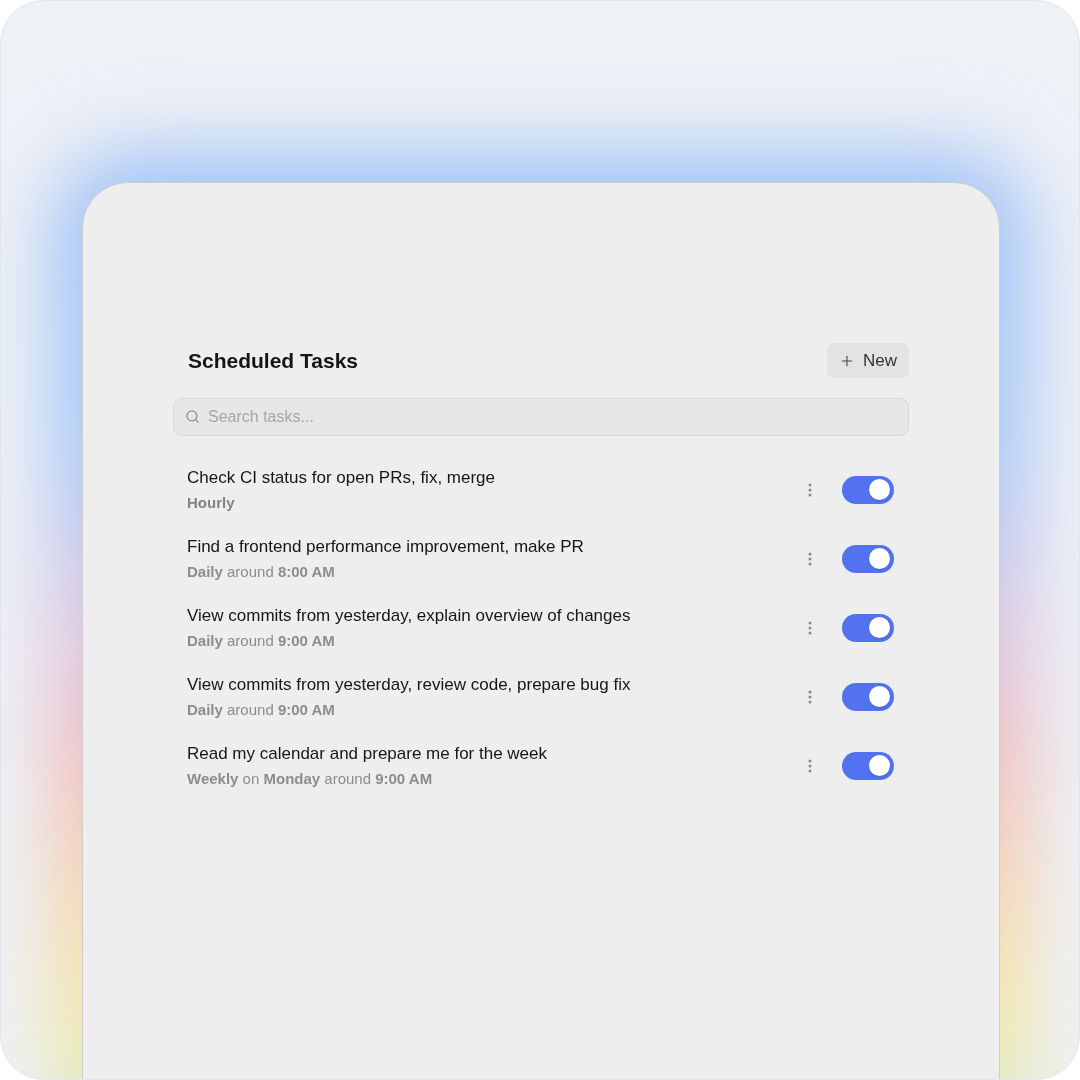 This screenshot has width=1080, height=1080. Describe the element at coordinates (341, 477) in the screenshot. I see `task-title: Check CI status for open PRs, fix, merge` at that location.